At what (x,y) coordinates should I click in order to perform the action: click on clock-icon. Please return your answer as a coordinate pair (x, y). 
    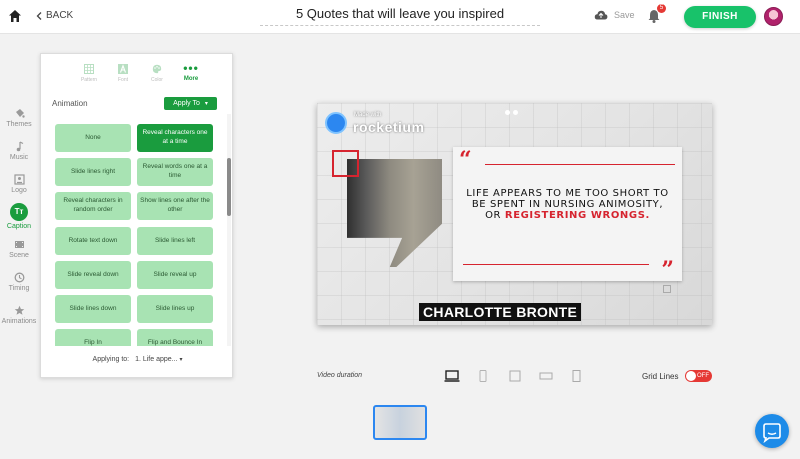
    Looking at the image, I should click on (19, 277).